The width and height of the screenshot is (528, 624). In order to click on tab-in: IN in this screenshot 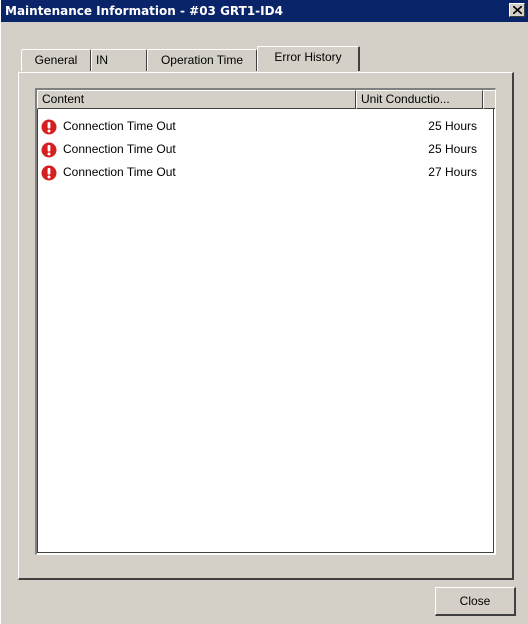, I will do `click(119, 60)`.